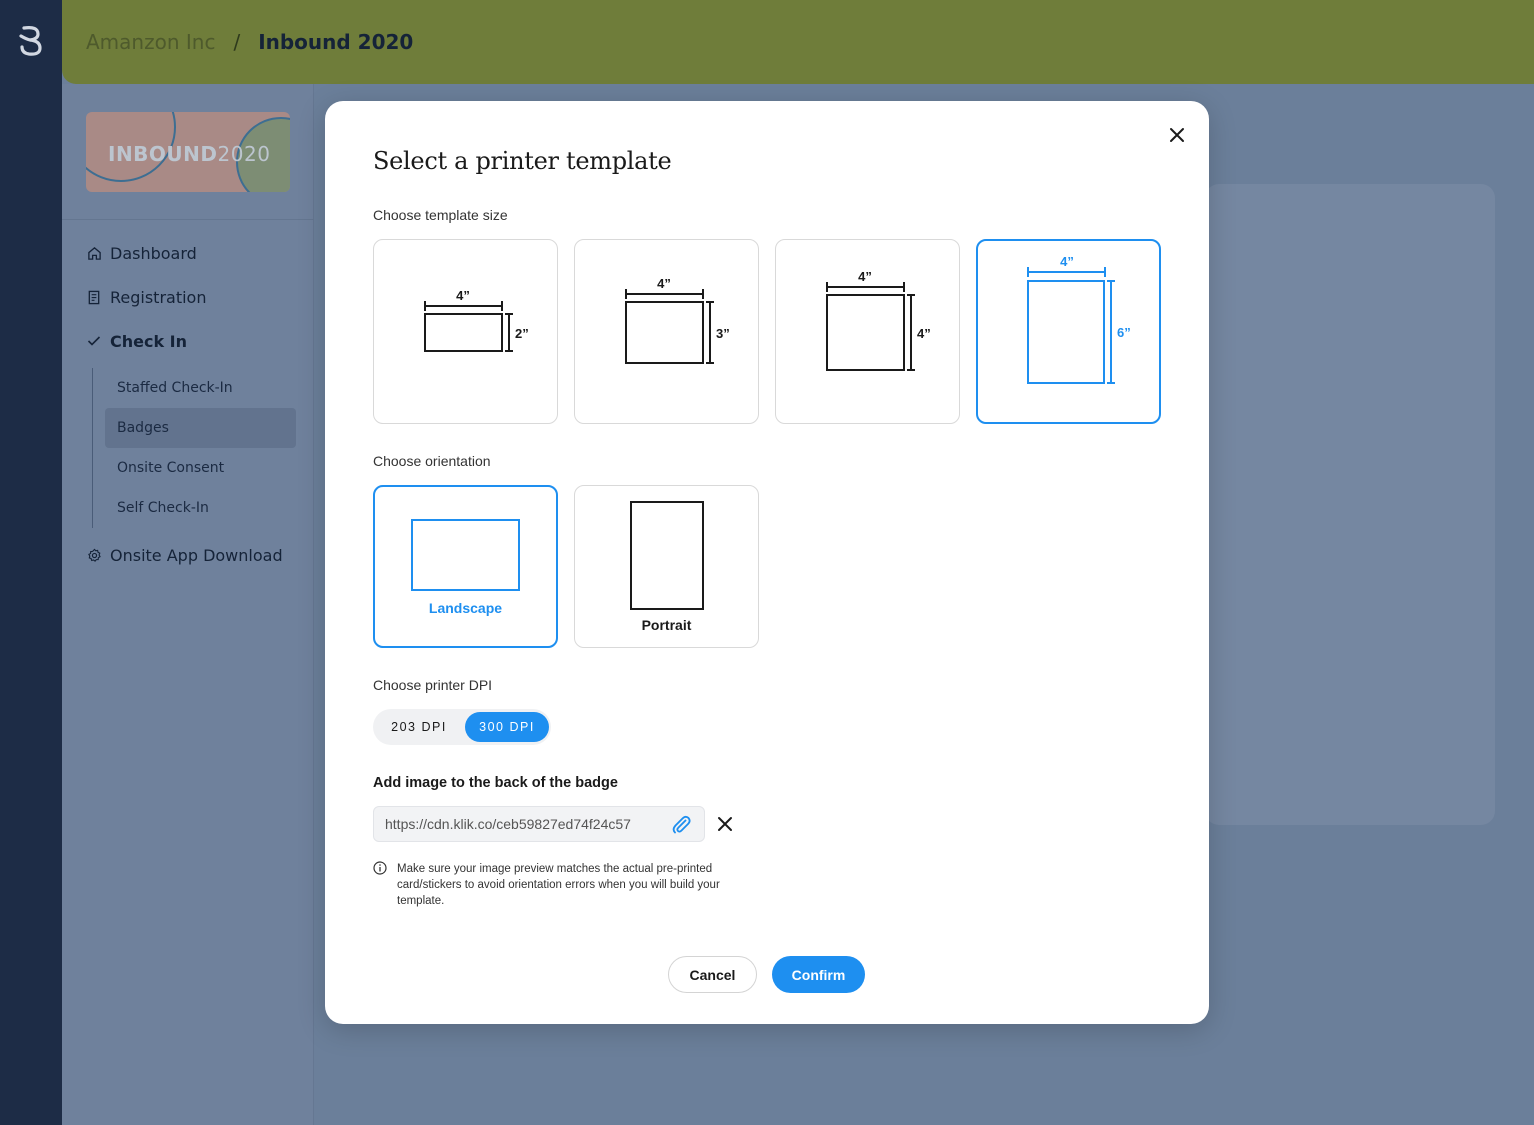 This screenshot has width=1534, height=1125. Describe the element at coordinates (163, 154) in the screenshot. I see `event-banner-bold: INBOUND` at that location.